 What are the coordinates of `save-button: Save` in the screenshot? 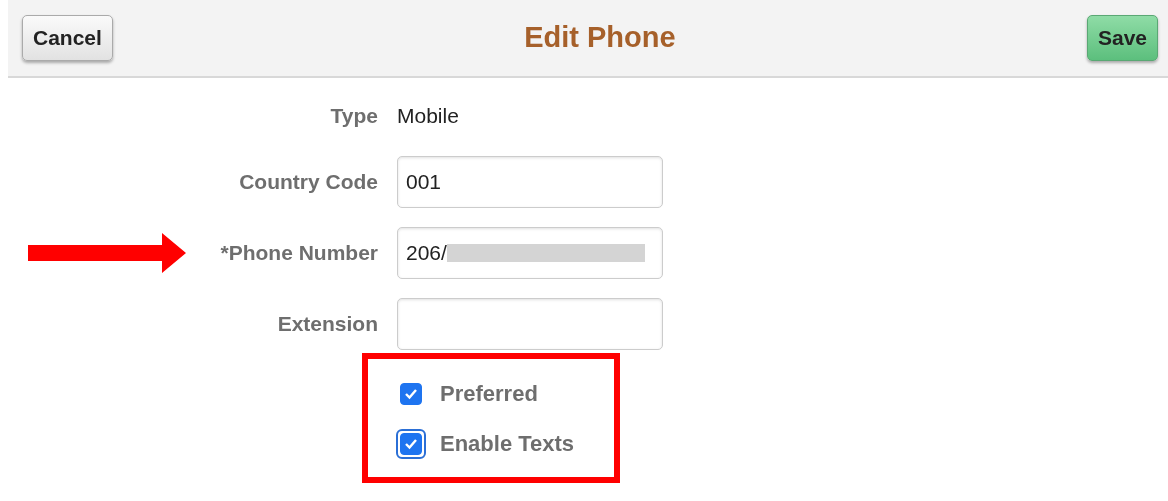 It's located at (1122, 38).